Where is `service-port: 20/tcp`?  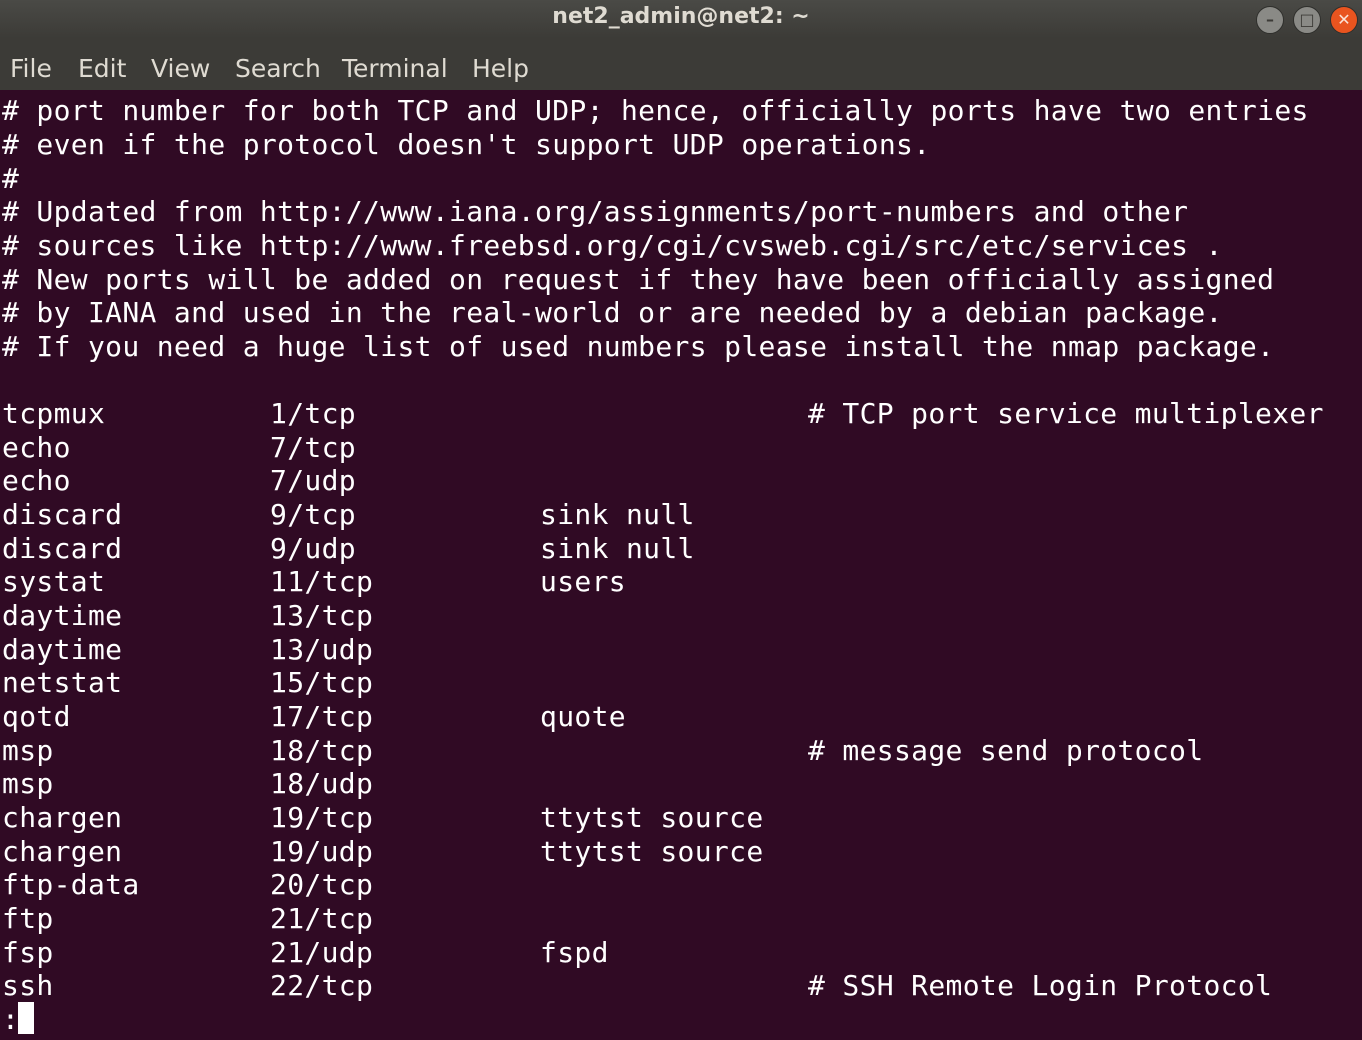
service-port: 20/tcp is located at coordinates (322, 884).